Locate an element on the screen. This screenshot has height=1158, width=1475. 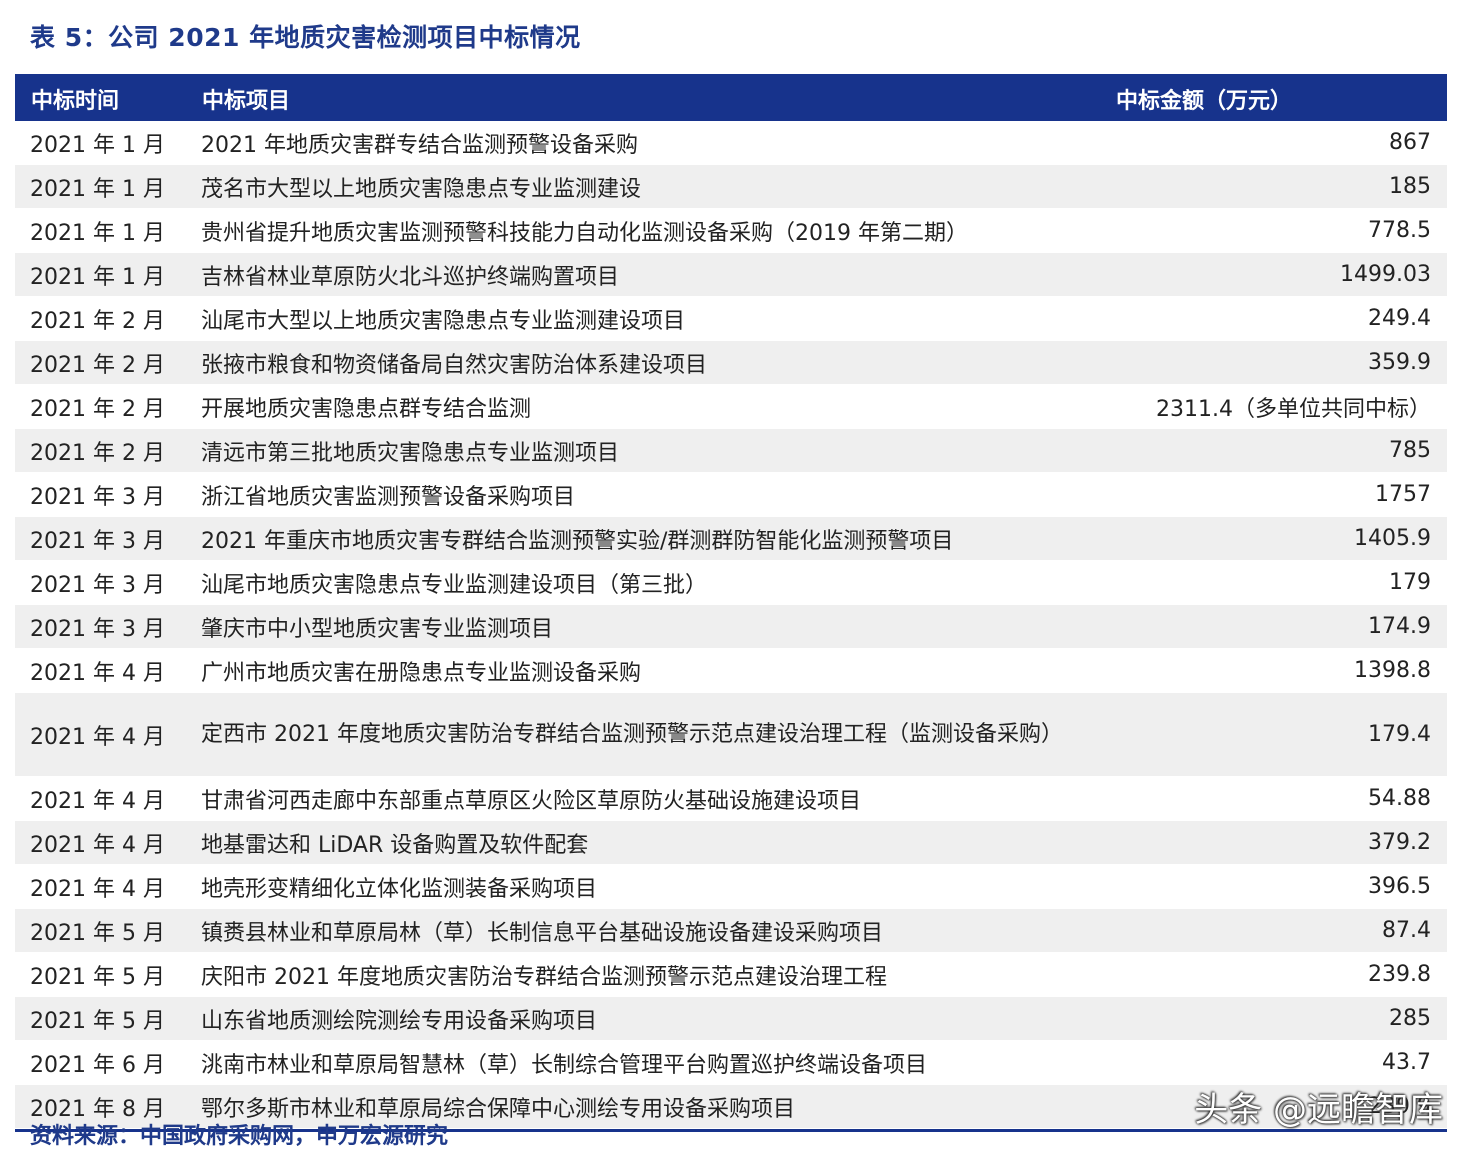
table-row: 2021 年 2 月汕尾市大型以上地质灾害隐患点专业监测建设项目 249.4 is located at coordinates (731, 318).